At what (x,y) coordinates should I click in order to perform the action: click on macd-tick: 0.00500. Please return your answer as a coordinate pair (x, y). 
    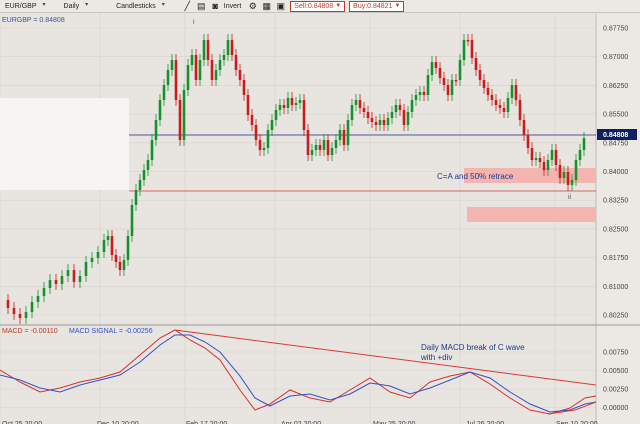
    Looking at the image, I should click on (615, 371).